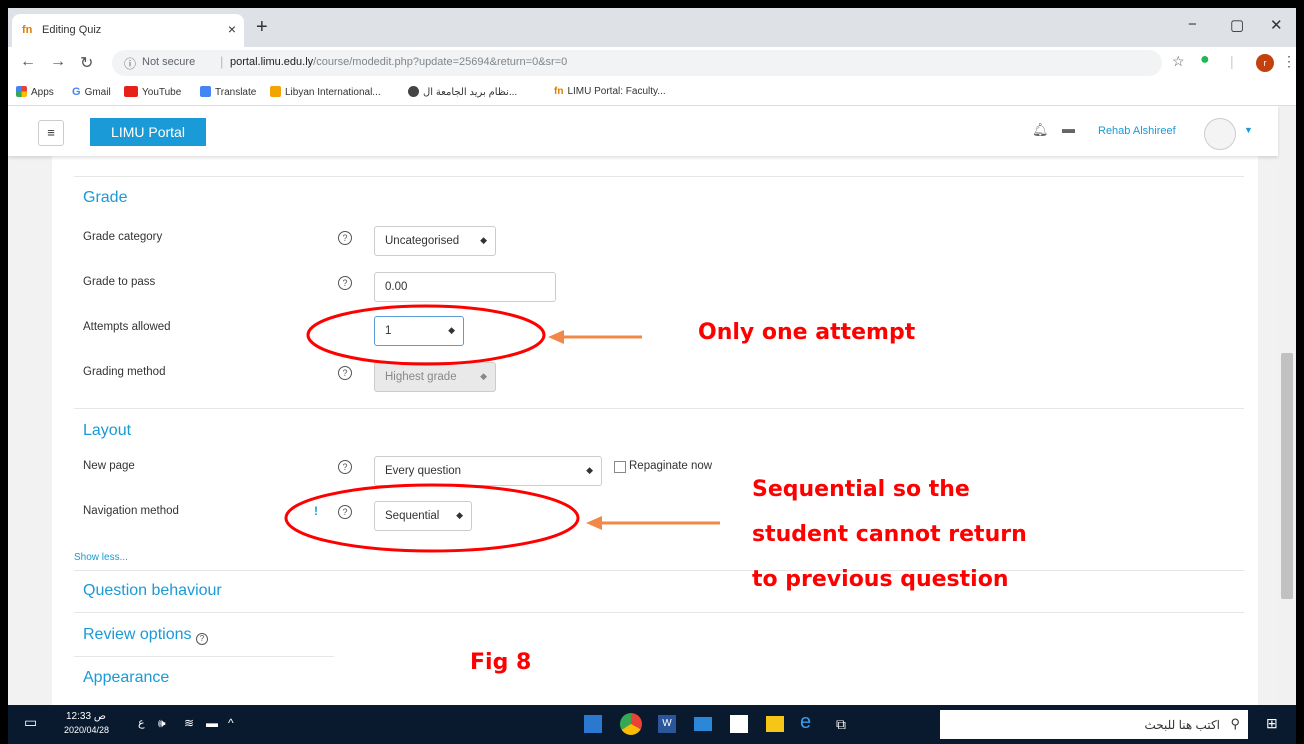  Describe the element at coordinates (148, 132) in the screenshot. I see `site-brand: LIMU Portal` at that location.